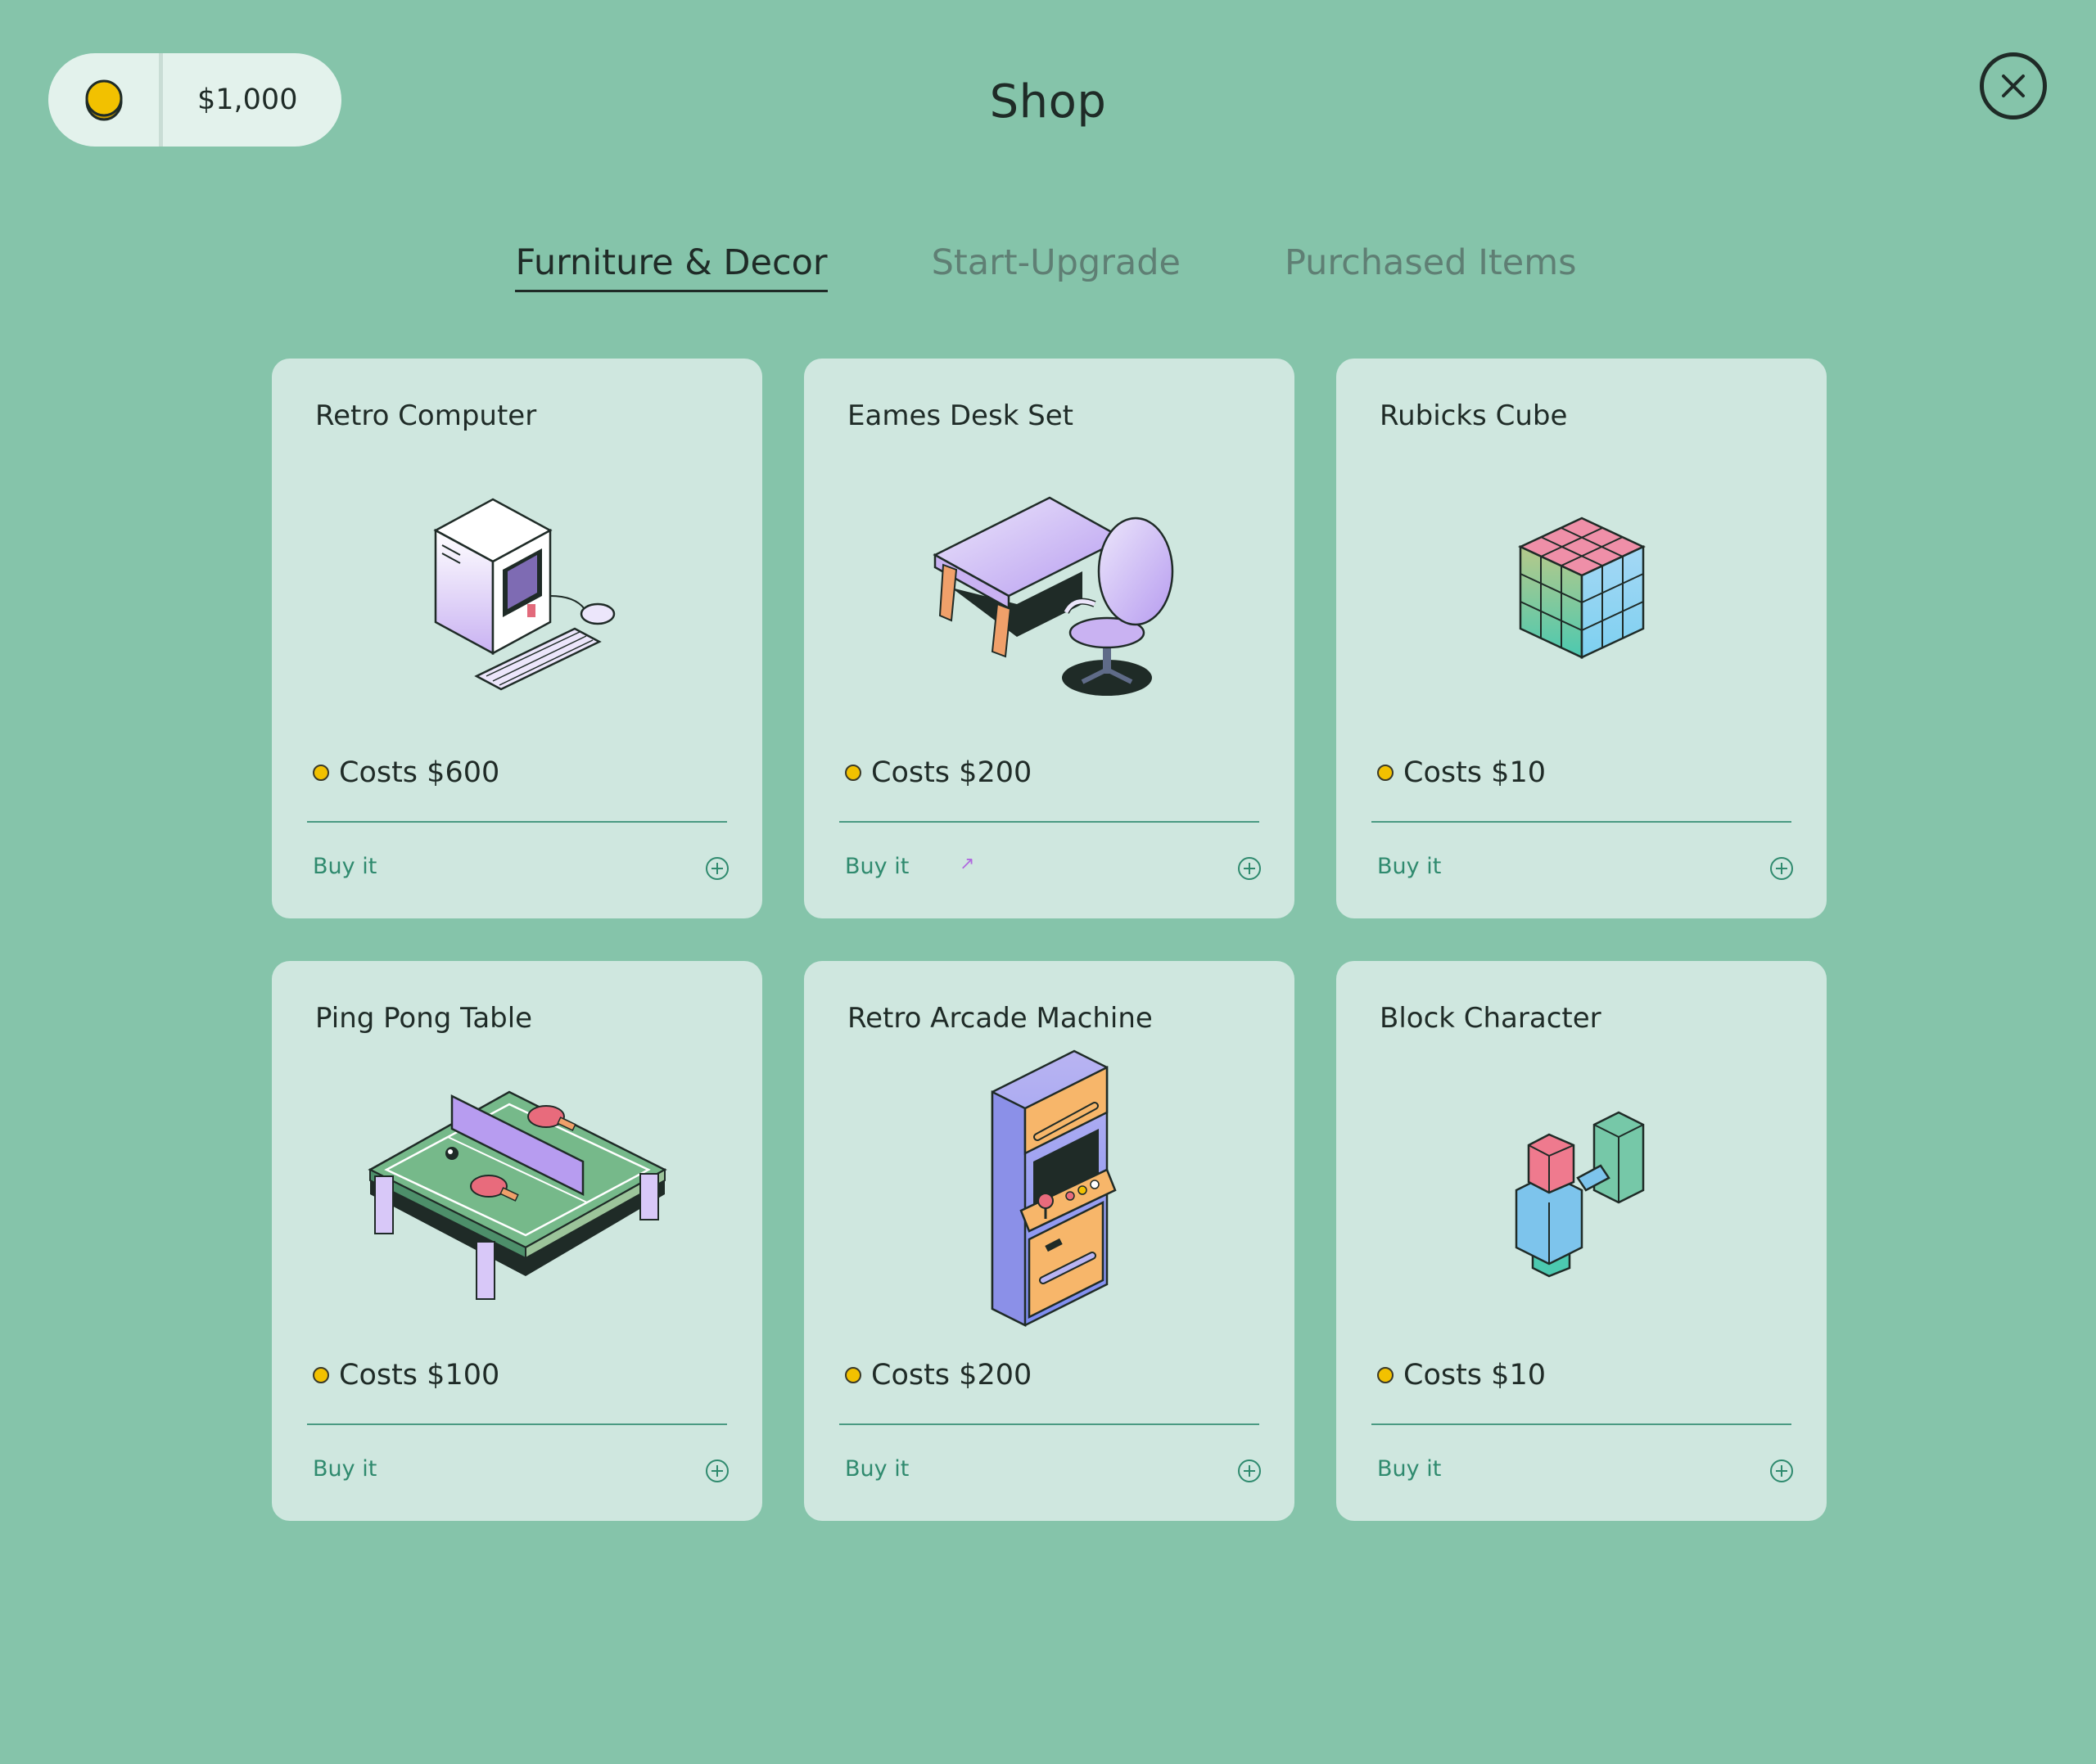 The height and width of the screenshot is (1764, 2096). Describe the element at coordinates (1049, 1189) in the screenshot. I see `arcade-machine-illustration` at that location.